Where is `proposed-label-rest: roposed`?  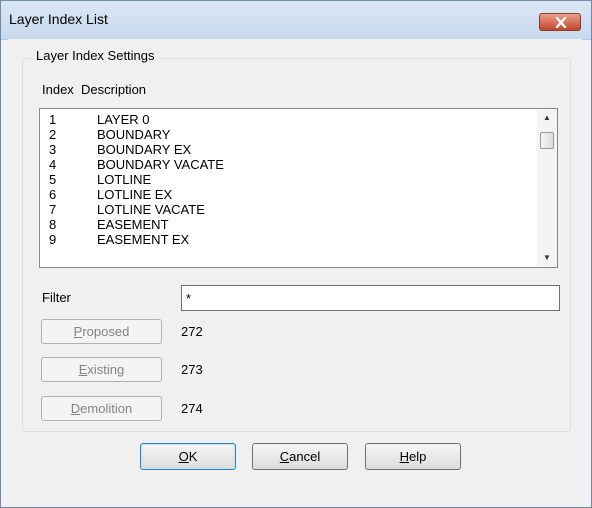 proposed-label-rest: roposed is located at coordinates (106, 331).